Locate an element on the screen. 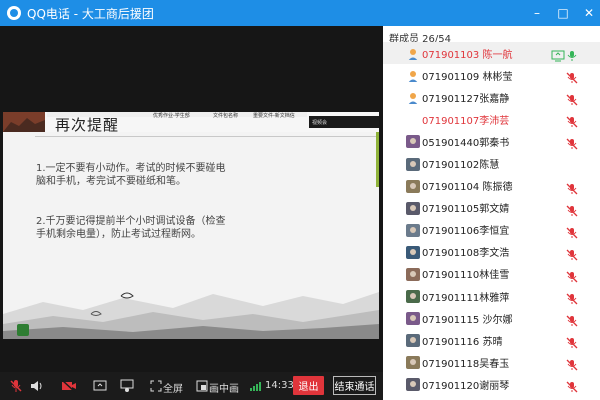  member-name: 071901102陈慧 is located at coordinates (461, 166).